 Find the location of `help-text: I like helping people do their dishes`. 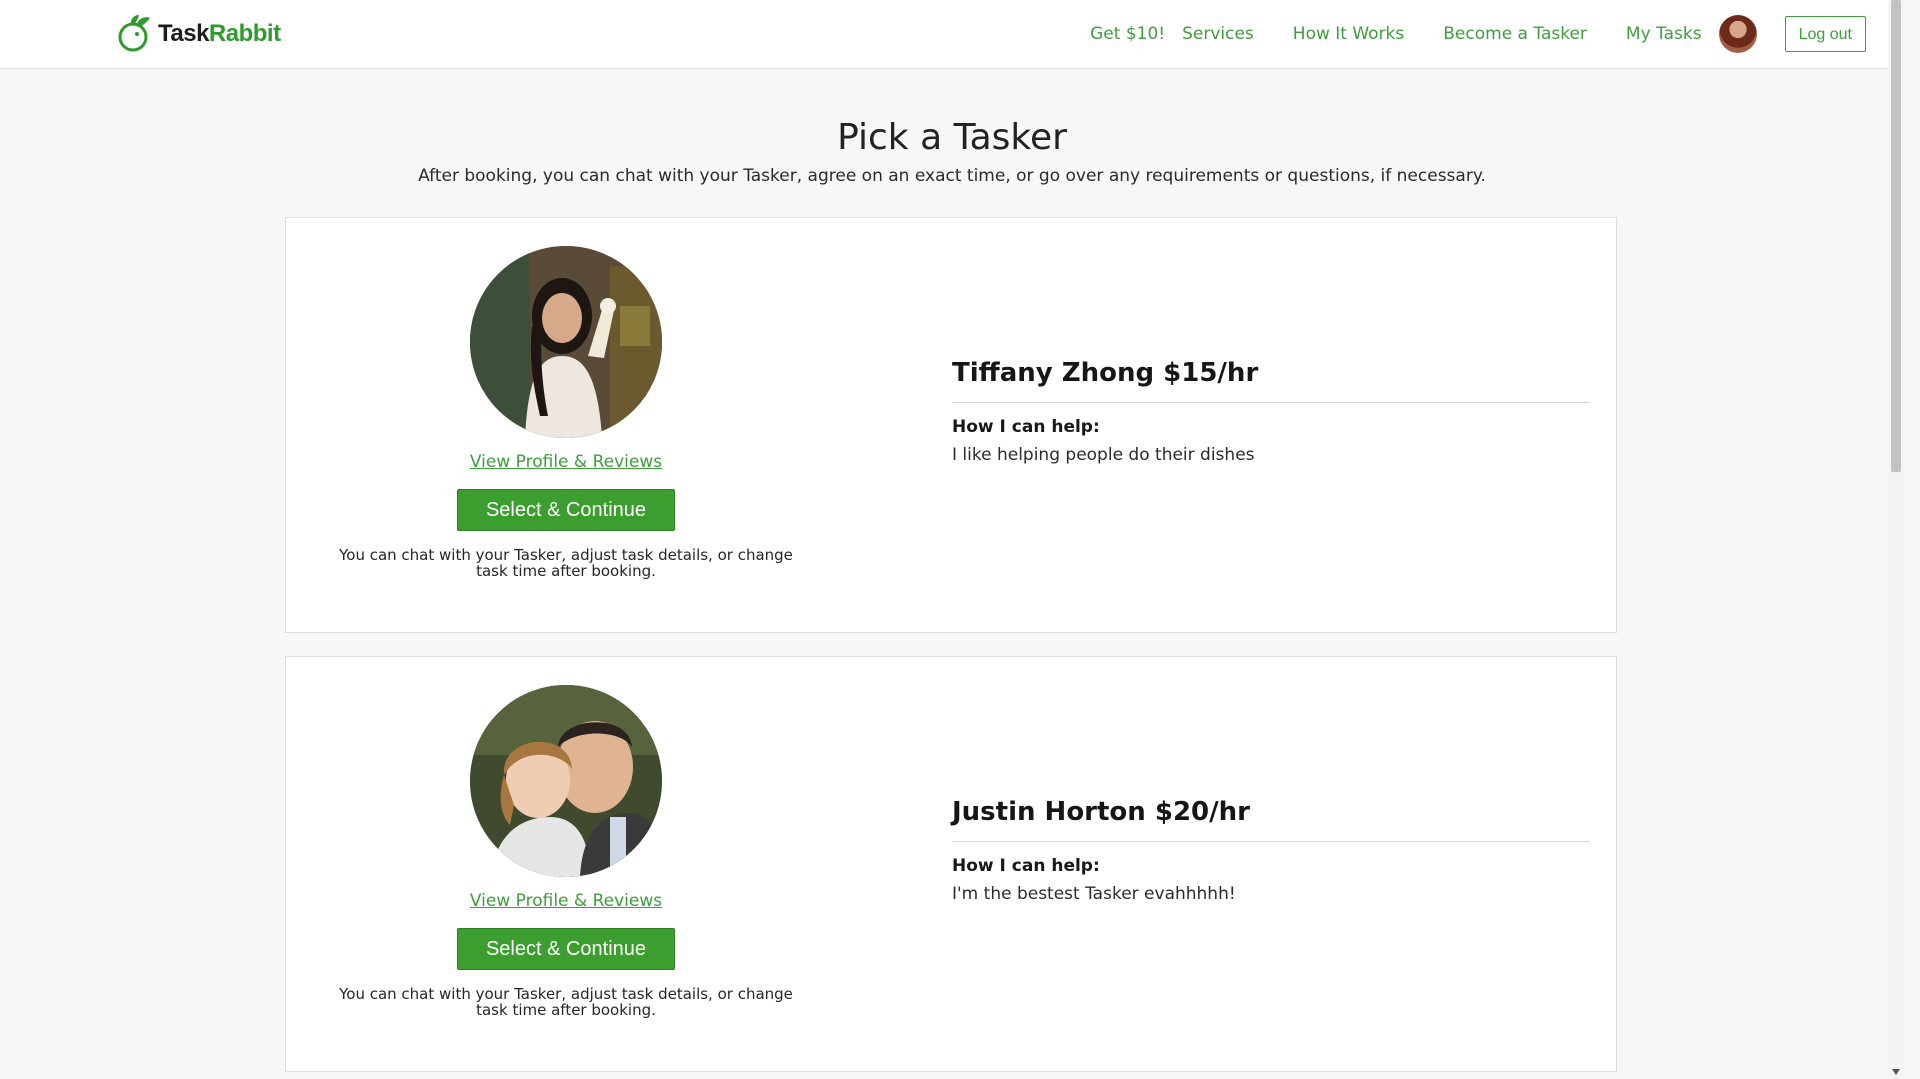

help-text: I like helping people do their dishes is located at coordinates (1103, 455).